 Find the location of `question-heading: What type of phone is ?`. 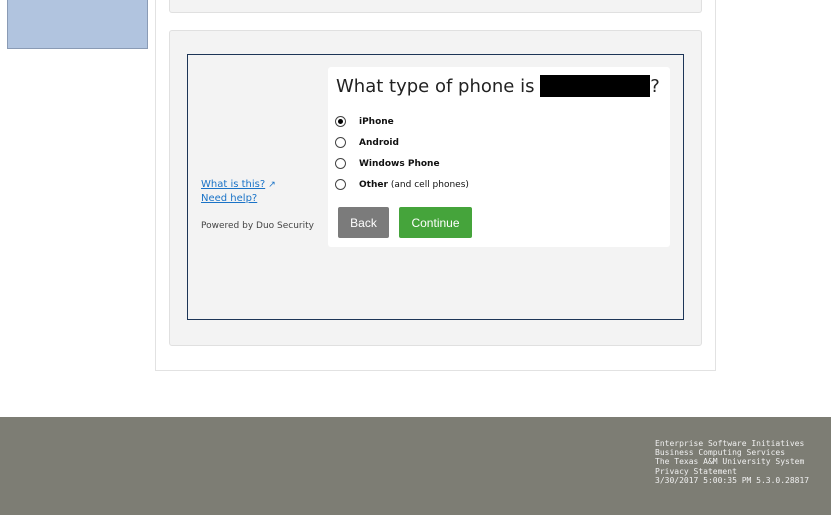

question-heading: What type of phone is ? is located at coordinates (498, 86).